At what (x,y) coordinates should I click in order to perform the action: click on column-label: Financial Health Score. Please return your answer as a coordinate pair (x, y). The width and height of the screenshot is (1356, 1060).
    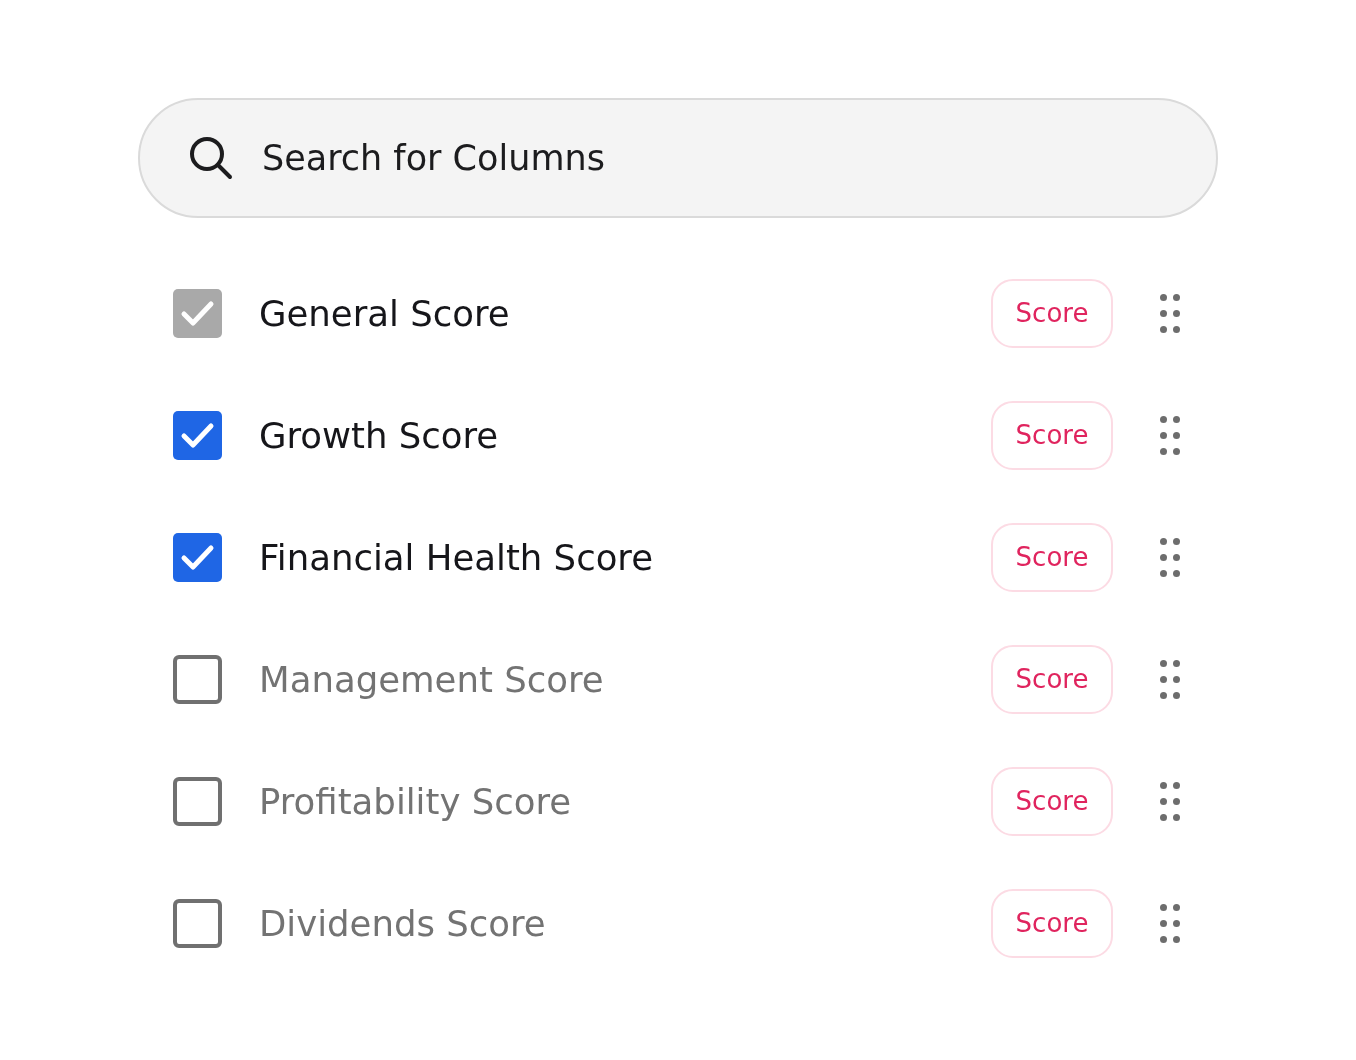
    Looking at the image, I should click on (456, 557).